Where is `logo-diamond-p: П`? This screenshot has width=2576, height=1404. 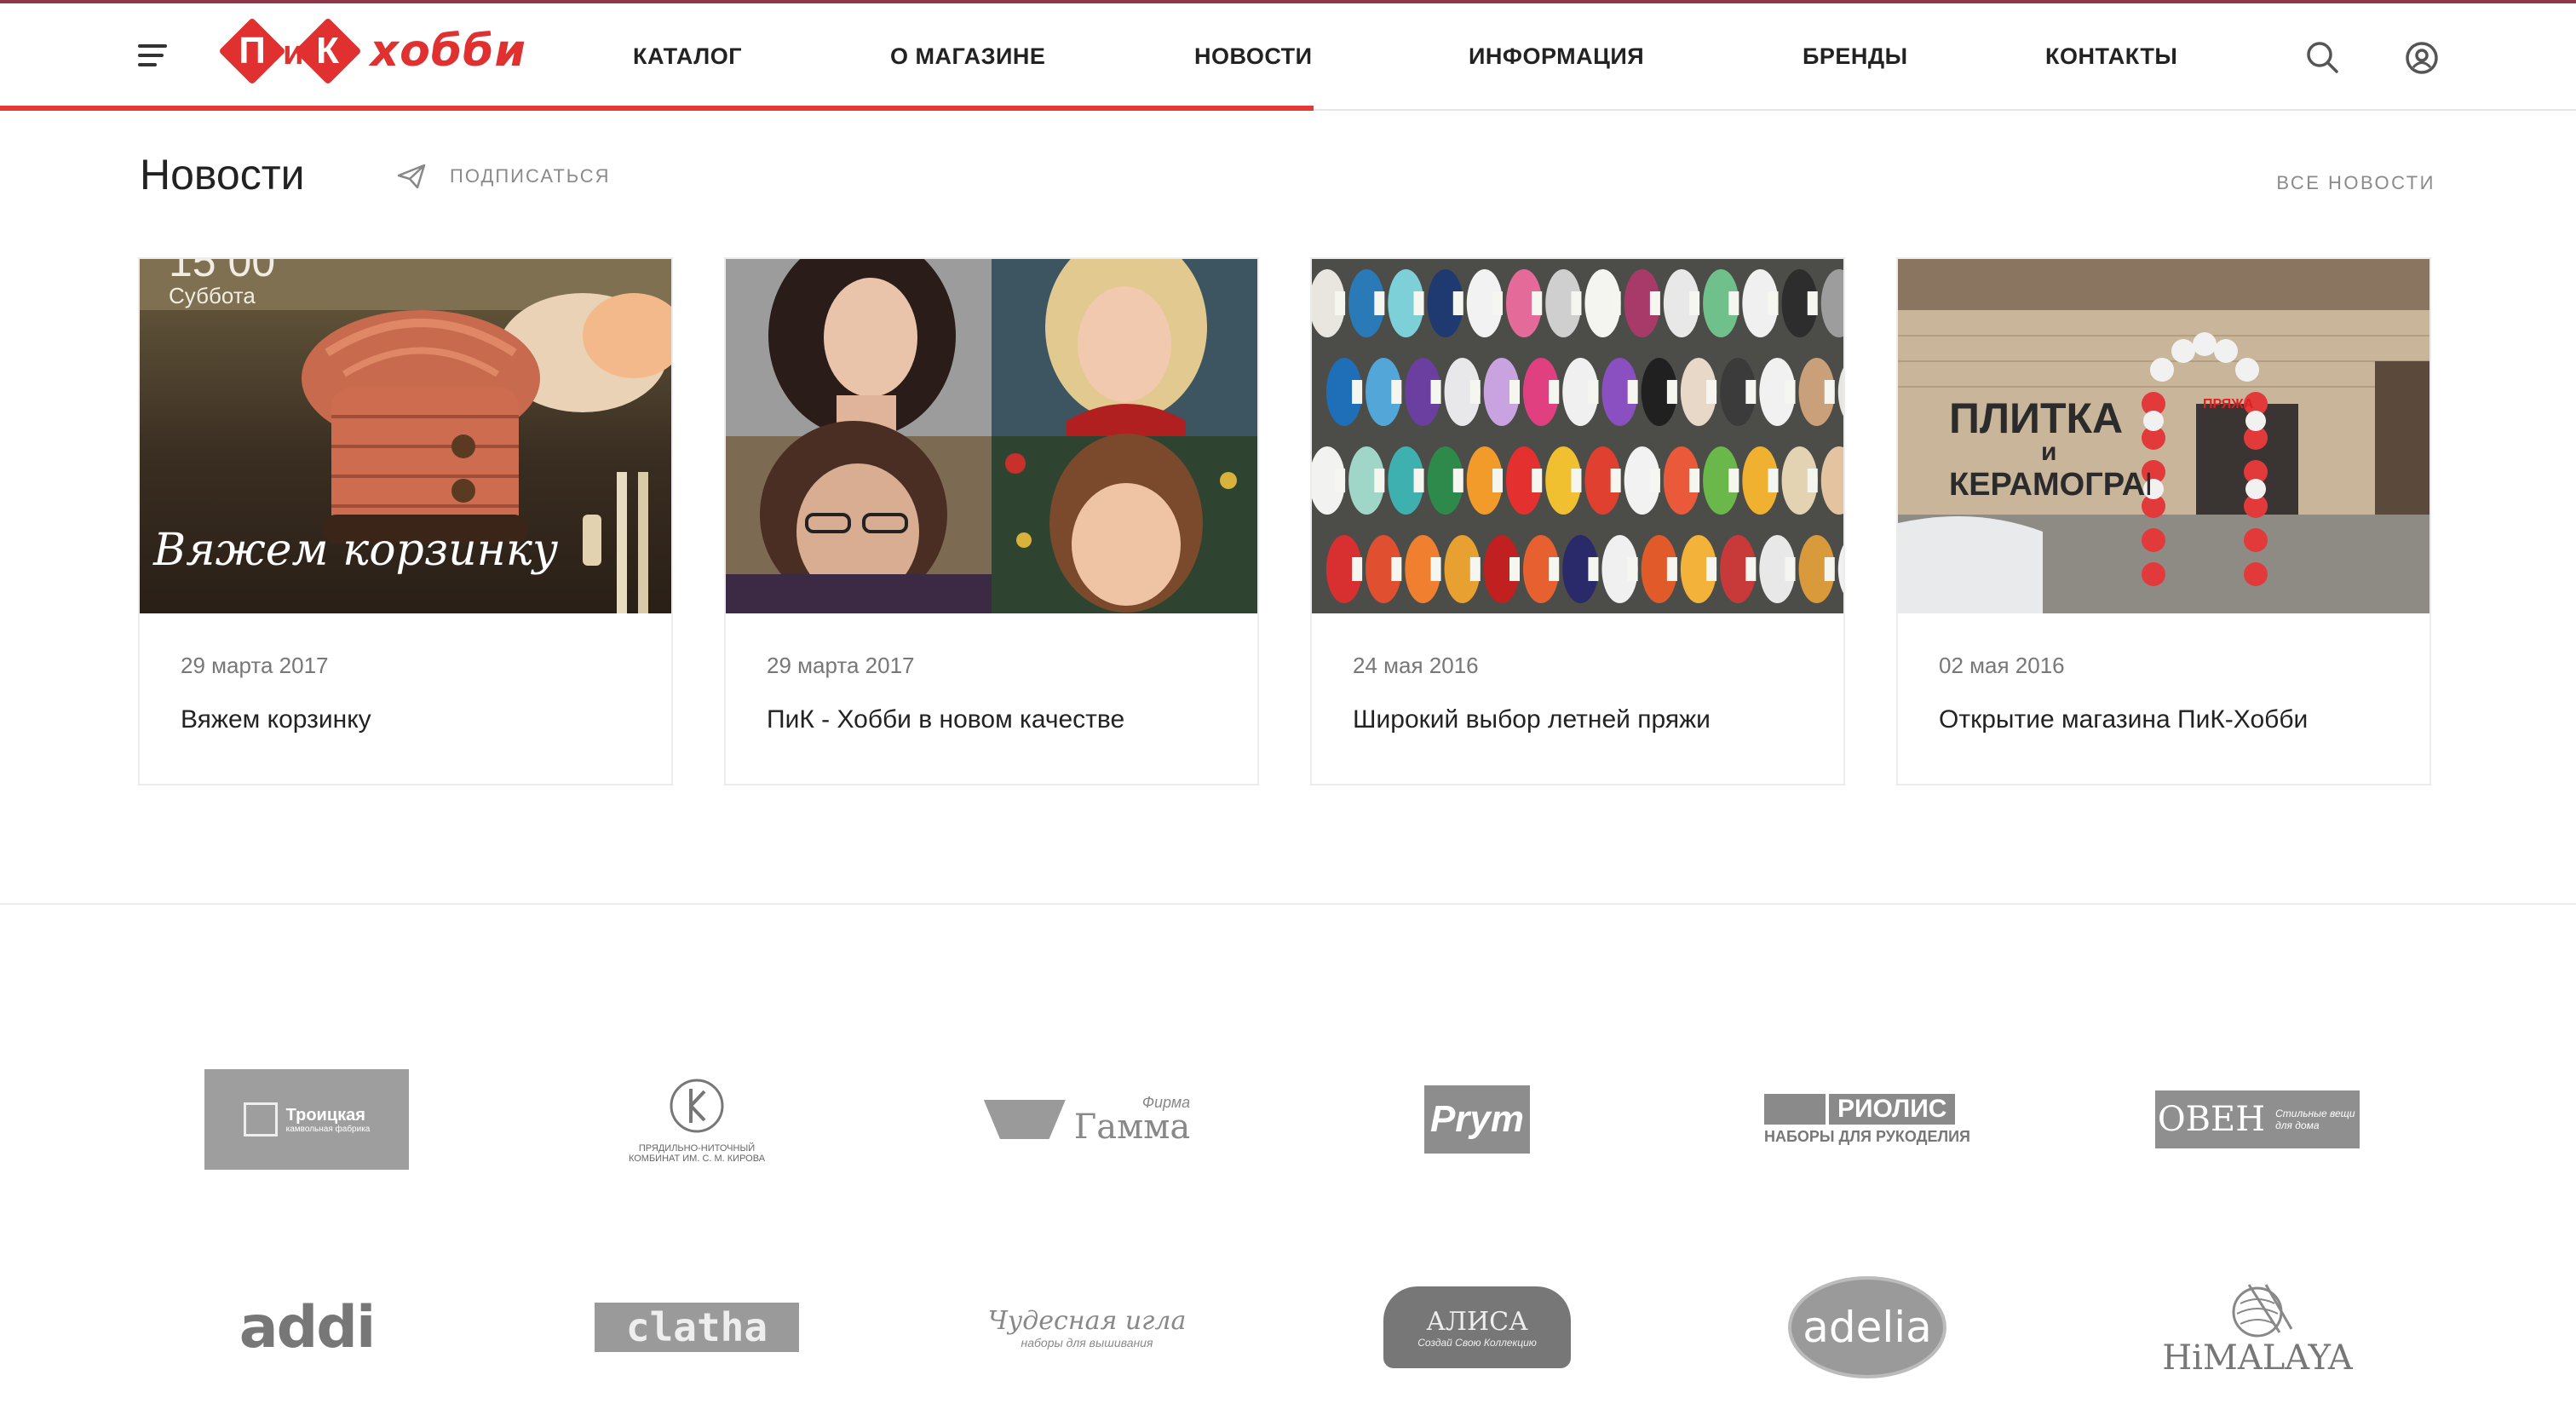 logo-diamond-p: П is located at coordinates (252, 51).